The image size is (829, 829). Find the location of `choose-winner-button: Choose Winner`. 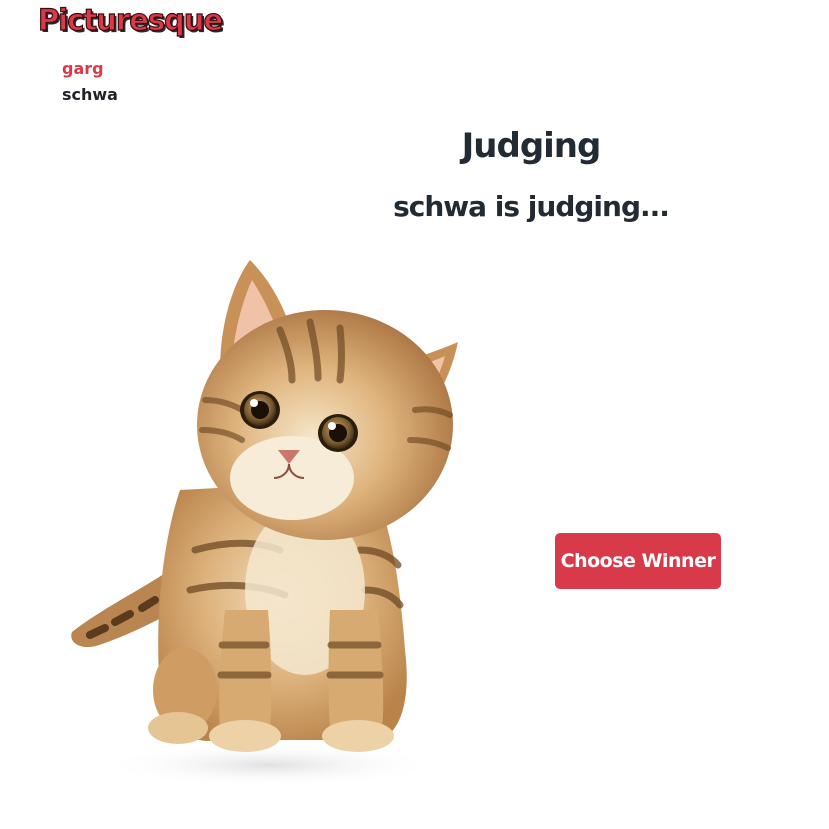

choose-winner-button: Choose Winner is located at coordinates (638, 561).